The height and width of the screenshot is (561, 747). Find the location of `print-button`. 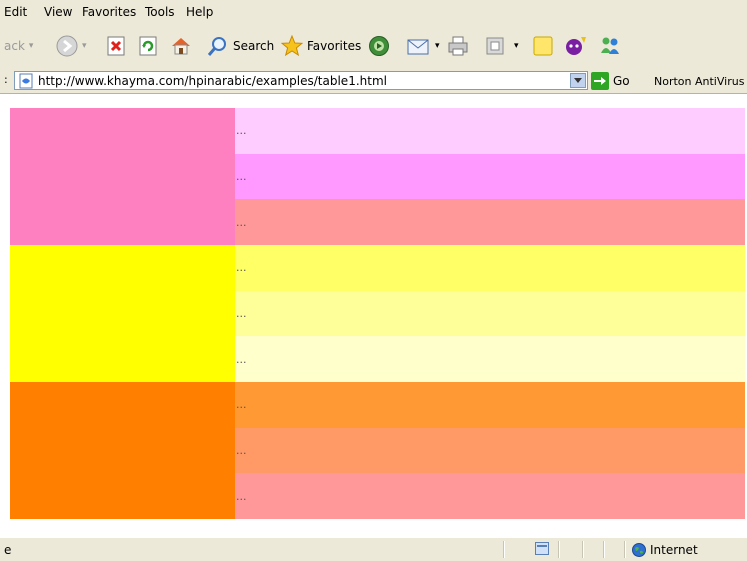

print-button is located at coordinates (458, 46).